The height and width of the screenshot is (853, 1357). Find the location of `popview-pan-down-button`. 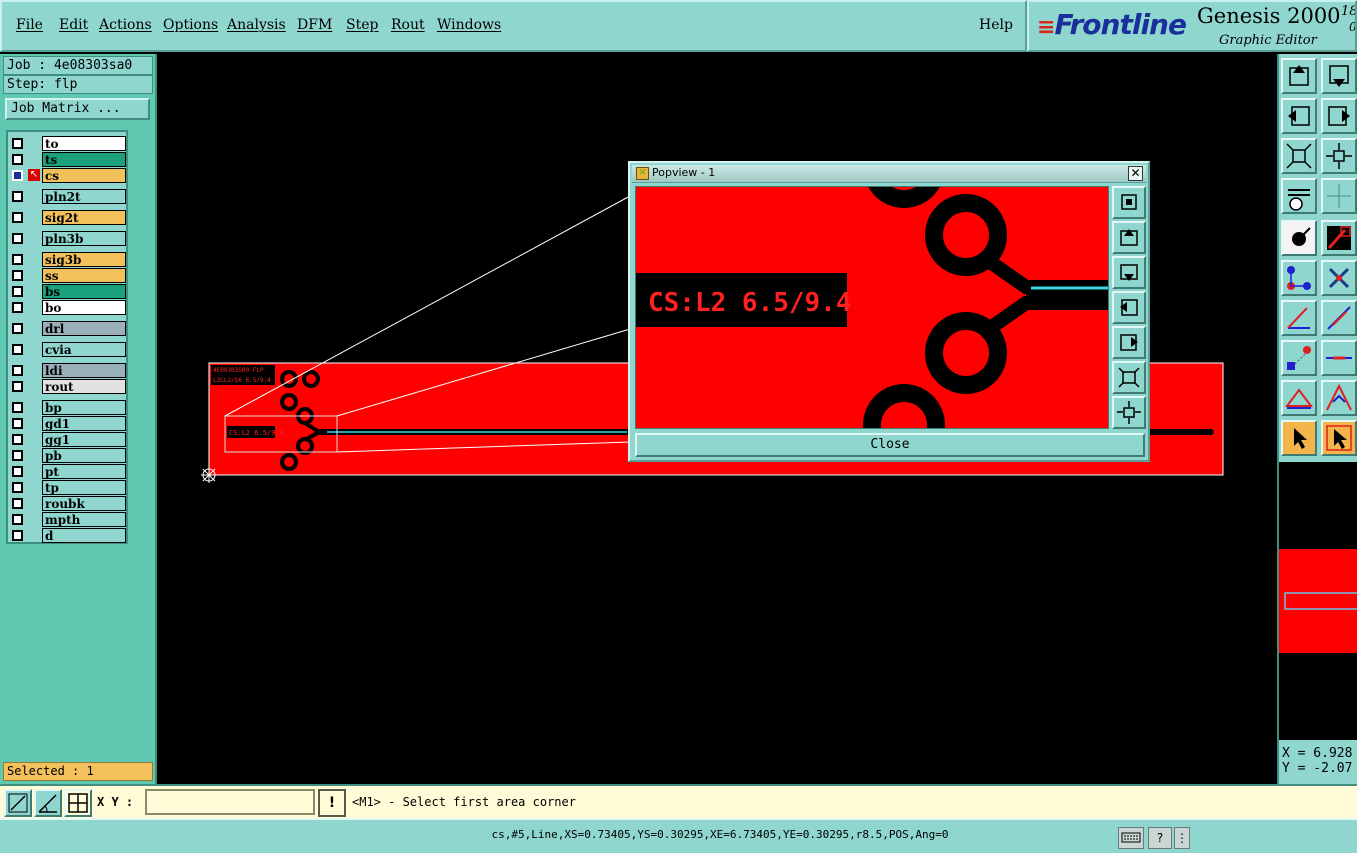

popview-pan-down-button is located at coordinates (1129, 272).